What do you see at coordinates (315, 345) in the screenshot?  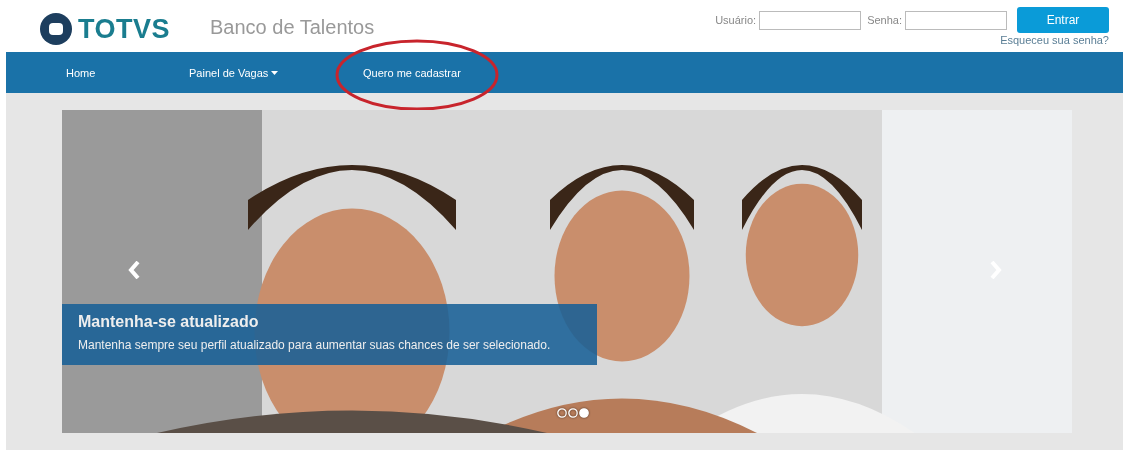 I see `caption-text: Mantenha sempre seu perfil atualizado para aumentar suas chances de ser selecionado.` at bounding box center [315, 345].